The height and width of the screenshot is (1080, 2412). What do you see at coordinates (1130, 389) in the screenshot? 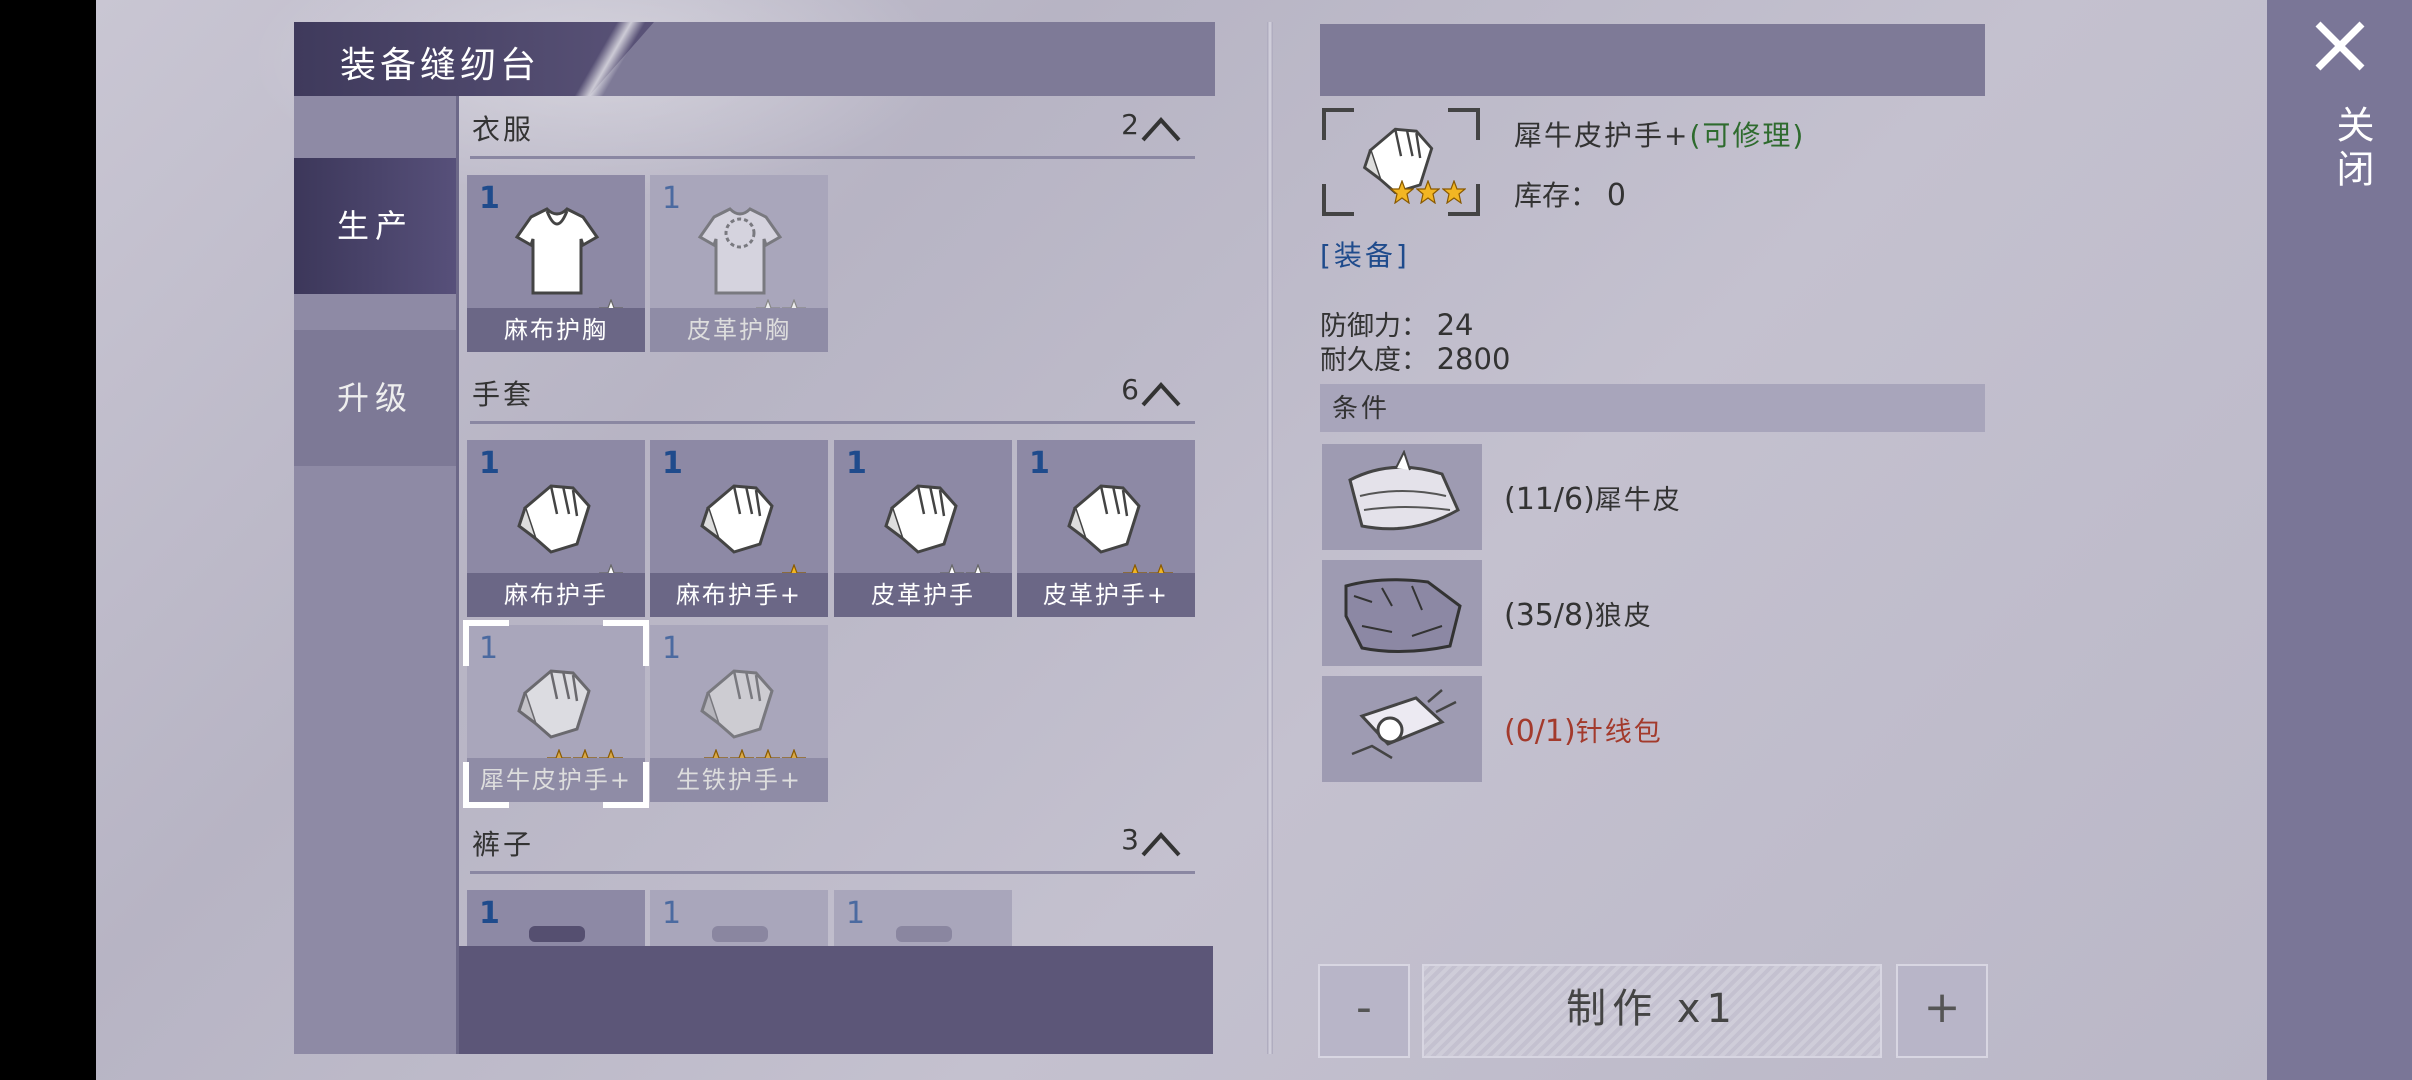
I see `category-count: 6` at bounding box center [1130, 389].